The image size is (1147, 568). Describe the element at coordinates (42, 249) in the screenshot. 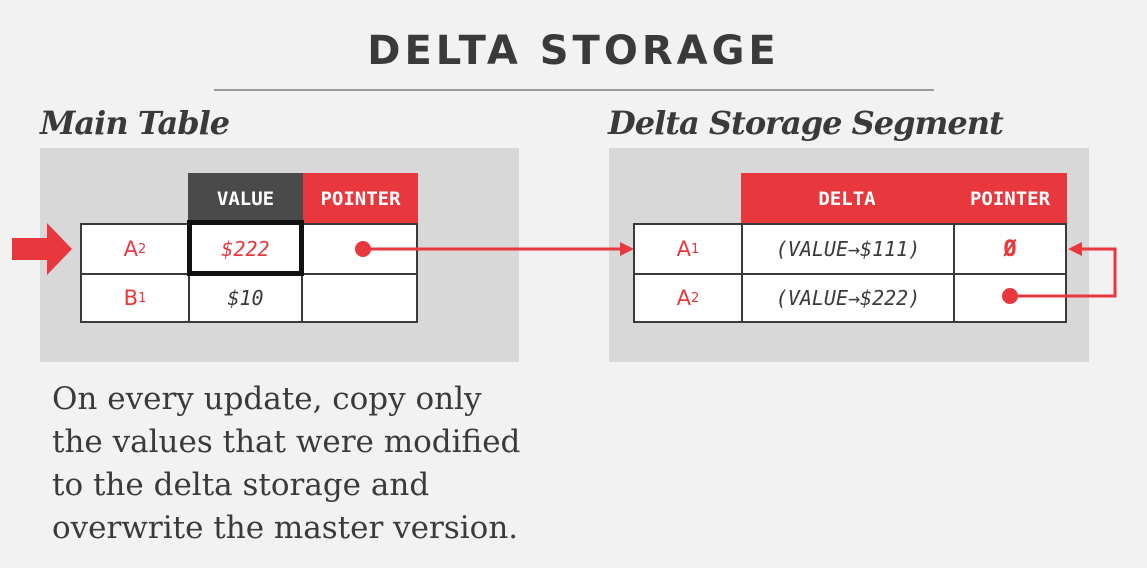

I see `current-row-arrow` at that location.